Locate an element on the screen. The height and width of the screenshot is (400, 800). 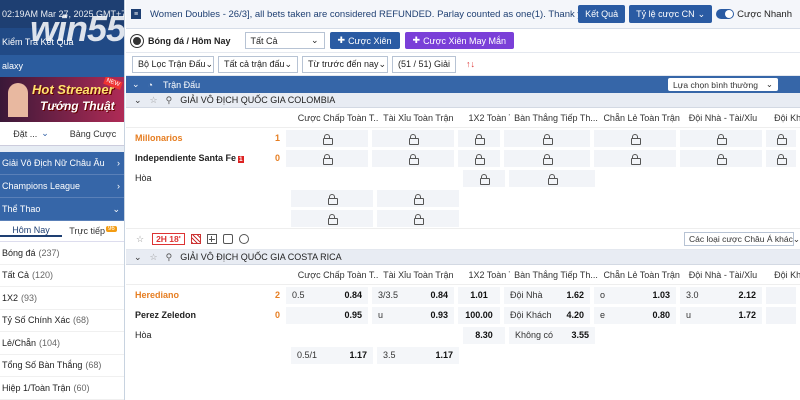
odds-cell: Đội Khách 4.20 is located at coordinates (547, 315).